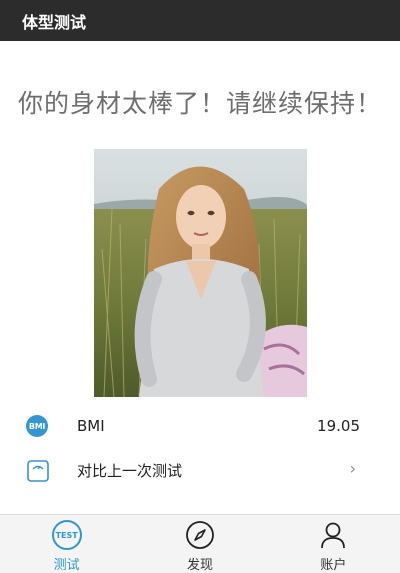 The width and height of the screenshot is (400, 573). Describe the element at coordinates (200, 535) in the screenshot. I see `compass-icon` at that location.